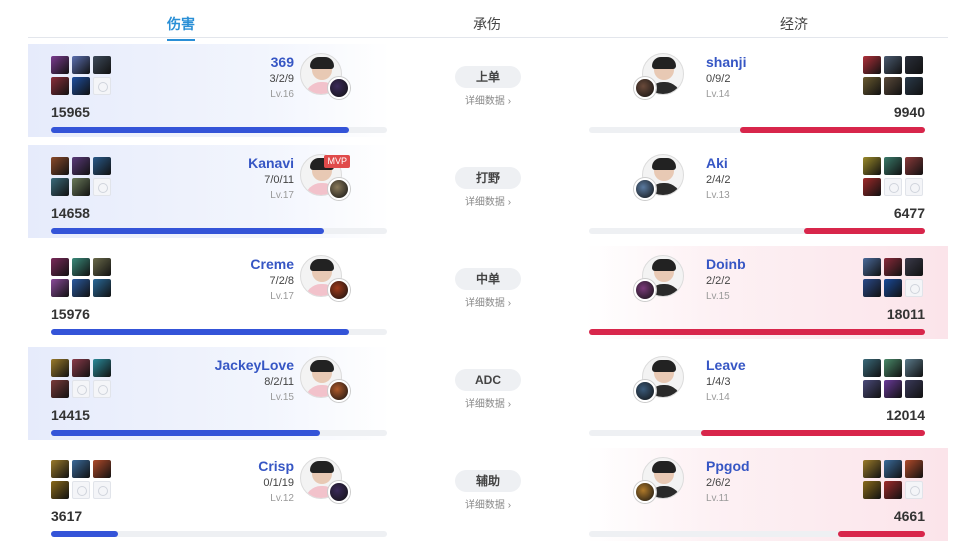  Describe the element at coordinates (282, 397) in the screenshot. I see `player-level: Lv.15` at that location.